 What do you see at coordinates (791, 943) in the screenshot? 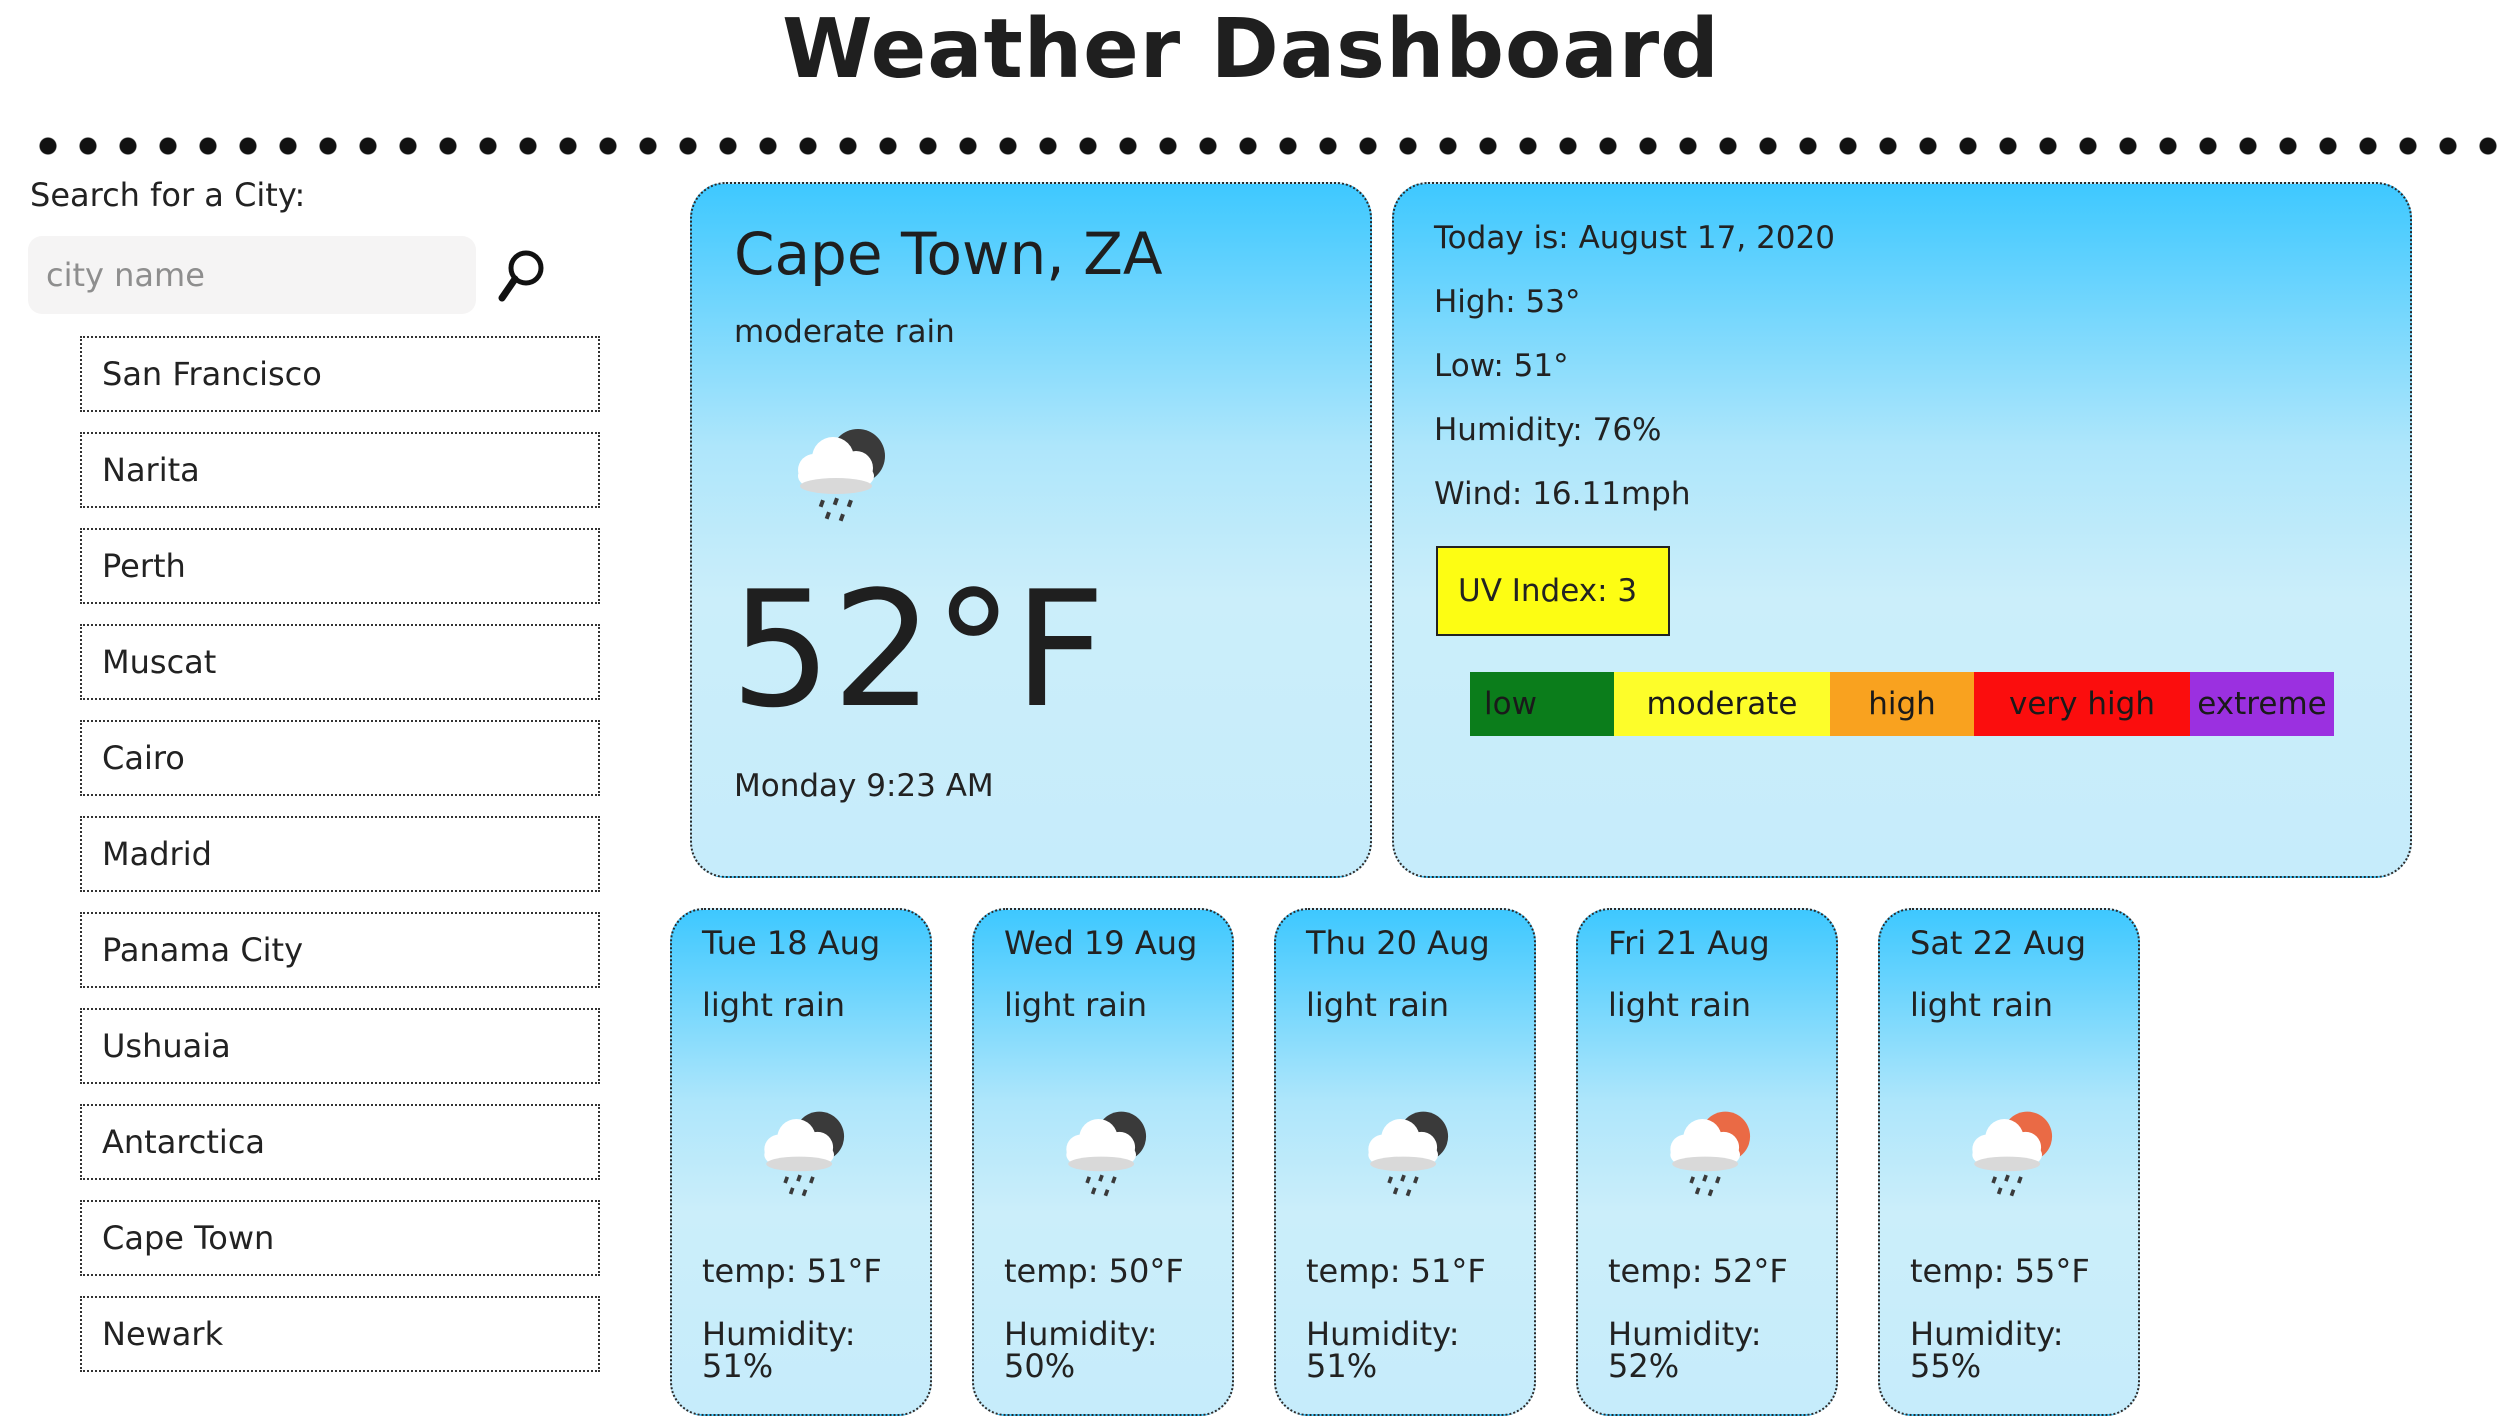
I see `forecast-date: Tue 18 Aug` at bounding box center [791, 943].